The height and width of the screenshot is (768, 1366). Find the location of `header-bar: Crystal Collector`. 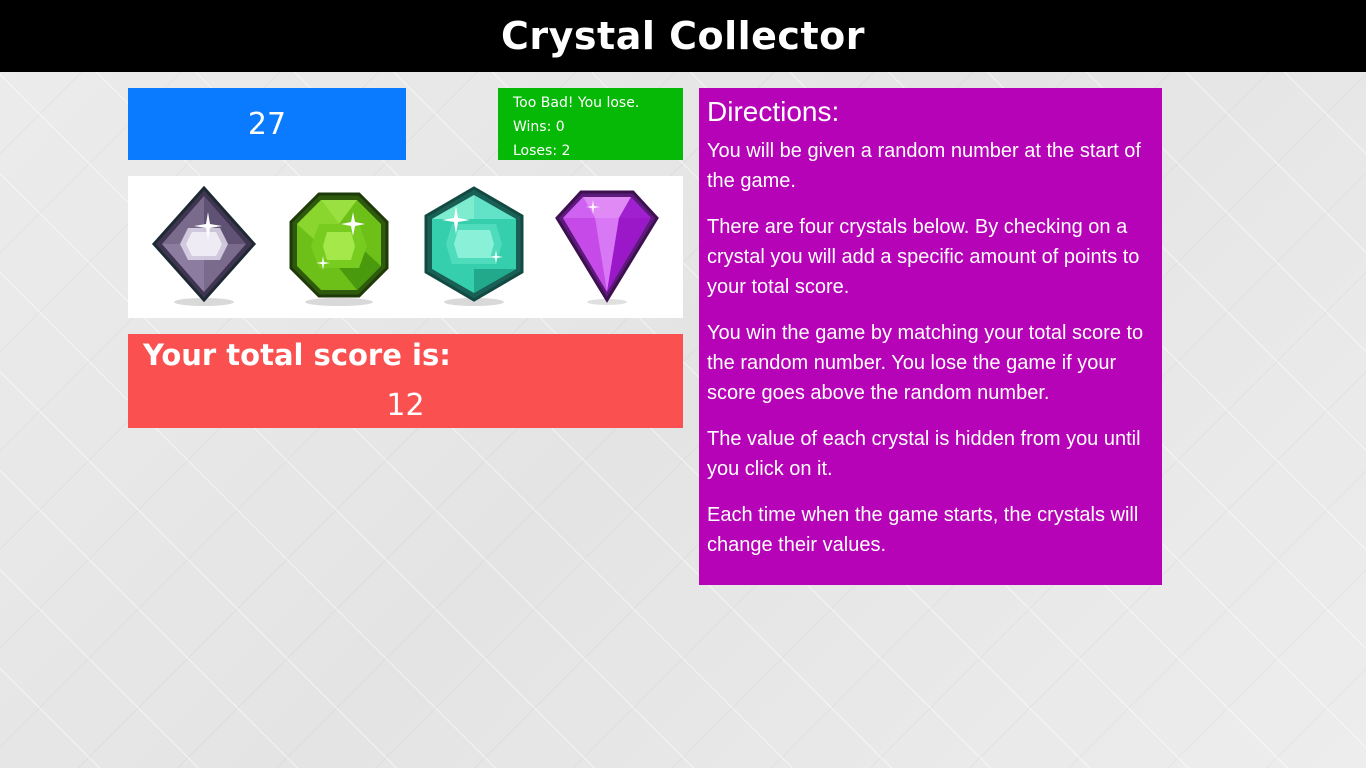

header-bar: Crystal Collector is located at coordinates (683, 36).